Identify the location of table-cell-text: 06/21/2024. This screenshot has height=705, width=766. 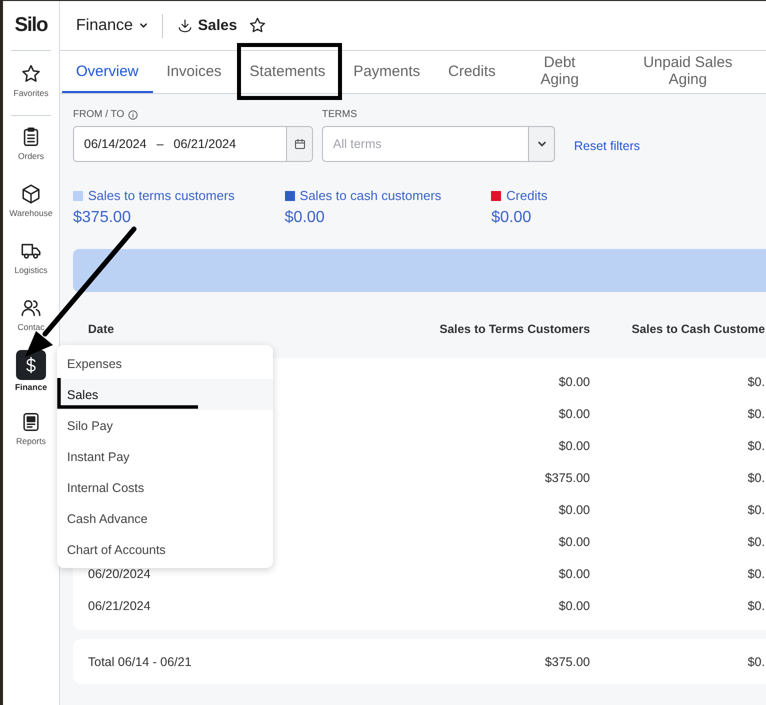
(120, 606).